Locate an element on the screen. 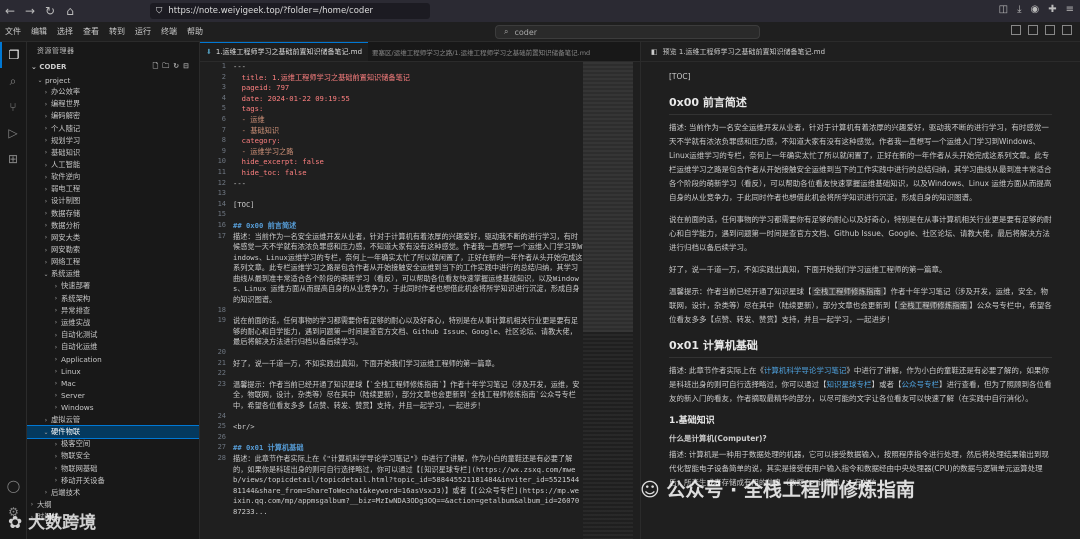 The width and height of the screenshot is (1080, 539). tree-item: › 个人随记 is located at coordinates (113, 129).